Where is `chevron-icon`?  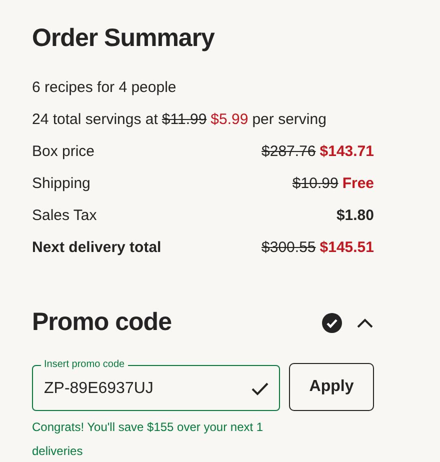
chevron-icon is located at coordinates (365, 322).